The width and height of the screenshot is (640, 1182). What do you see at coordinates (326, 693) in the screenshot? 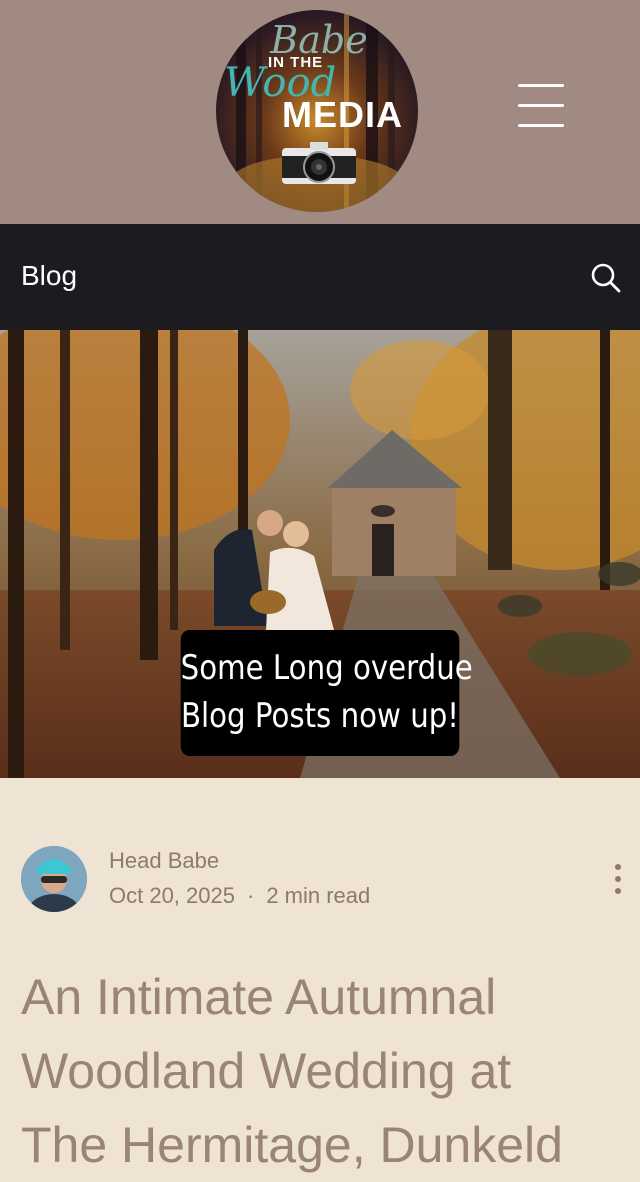
I see `hero-caption: Some Long overdue Blog Posts now up!` at bounding box center [326, 693].